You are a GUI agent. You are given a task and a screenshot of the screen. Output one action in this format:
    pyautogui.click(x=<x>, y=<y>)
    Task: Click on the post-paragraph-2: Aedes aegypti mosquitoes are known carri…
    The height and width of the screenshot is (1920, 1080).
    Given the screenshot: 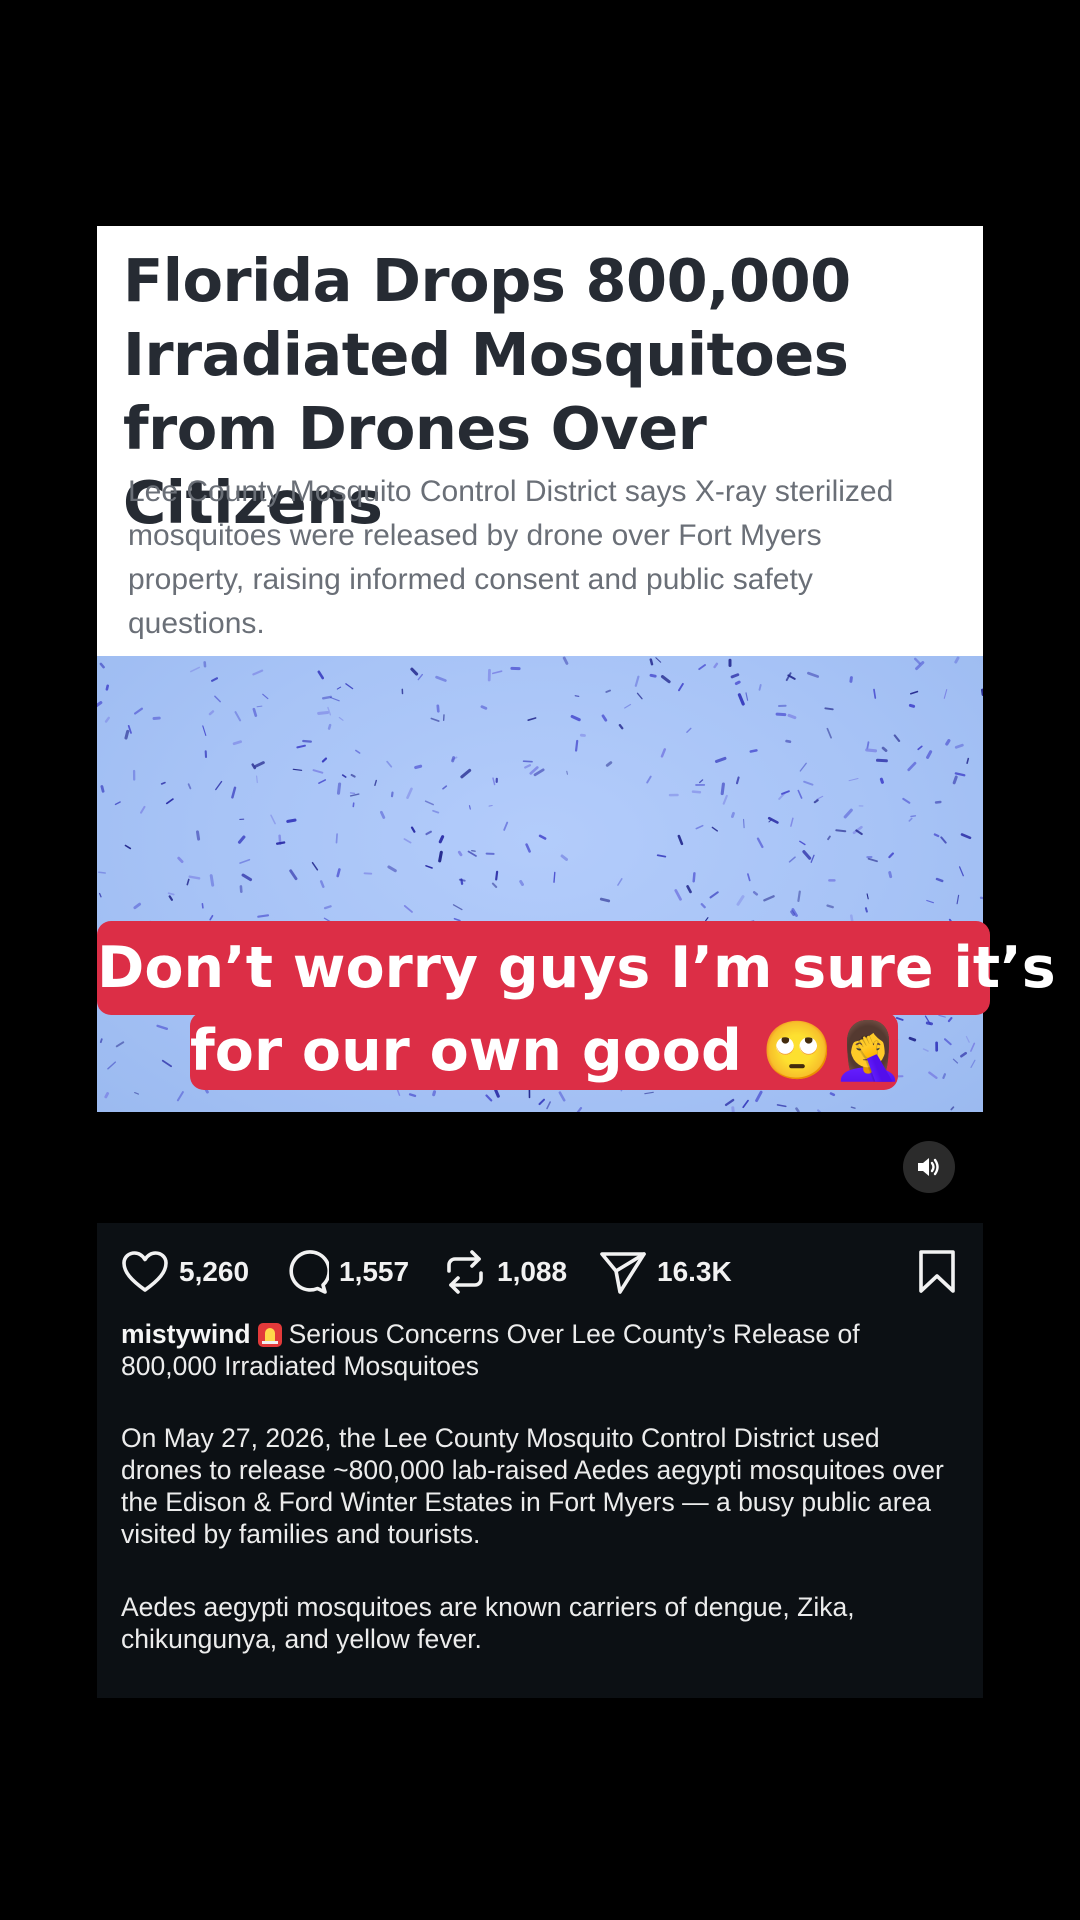 What is the action you would take?
    pyautogui.click(x=488, y=1623)
    